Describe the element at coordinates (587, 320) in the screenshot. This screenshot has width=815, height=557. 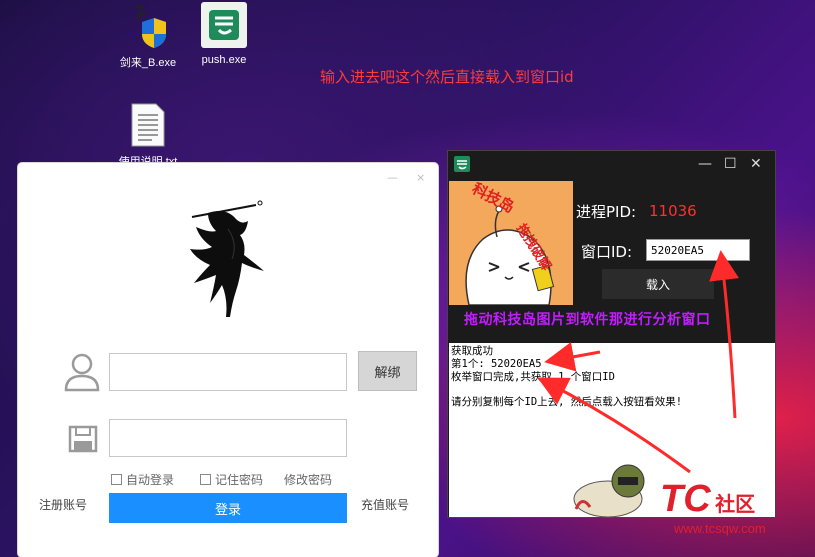
I see `drag-hint-text: 拖动科技岛图片到软件那进行分析窗口` at that location.